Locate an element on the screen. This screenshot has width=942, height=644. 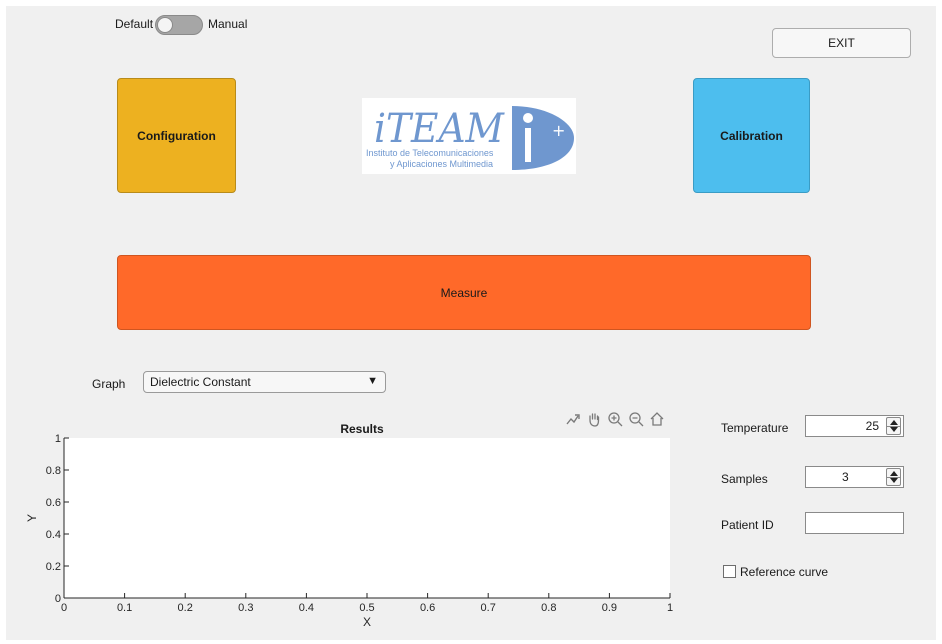
y-tick-label: 0.4 is located at coordinates (53, 535).